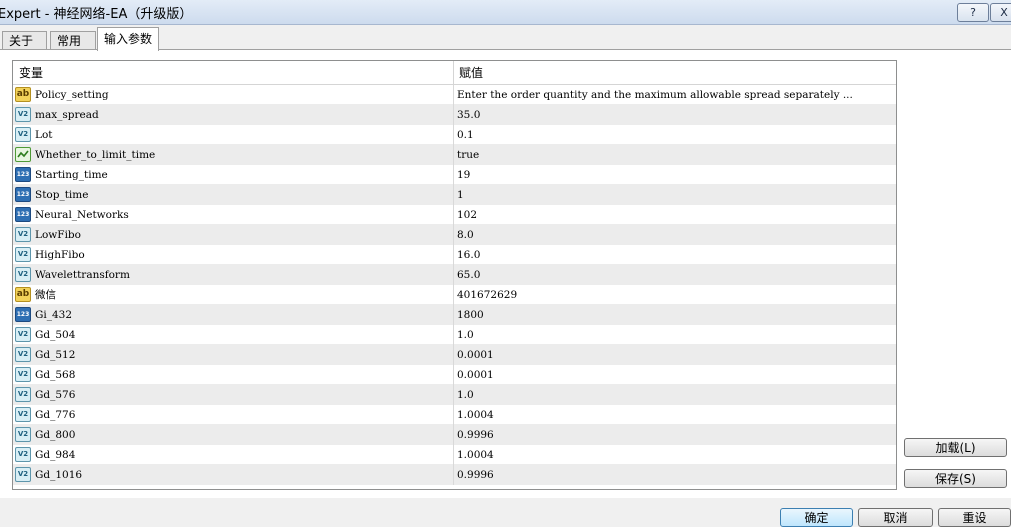 The height and width of the screenshot is (527, 1011). I want to click on save-button: 保存(S), so click(955, 478).